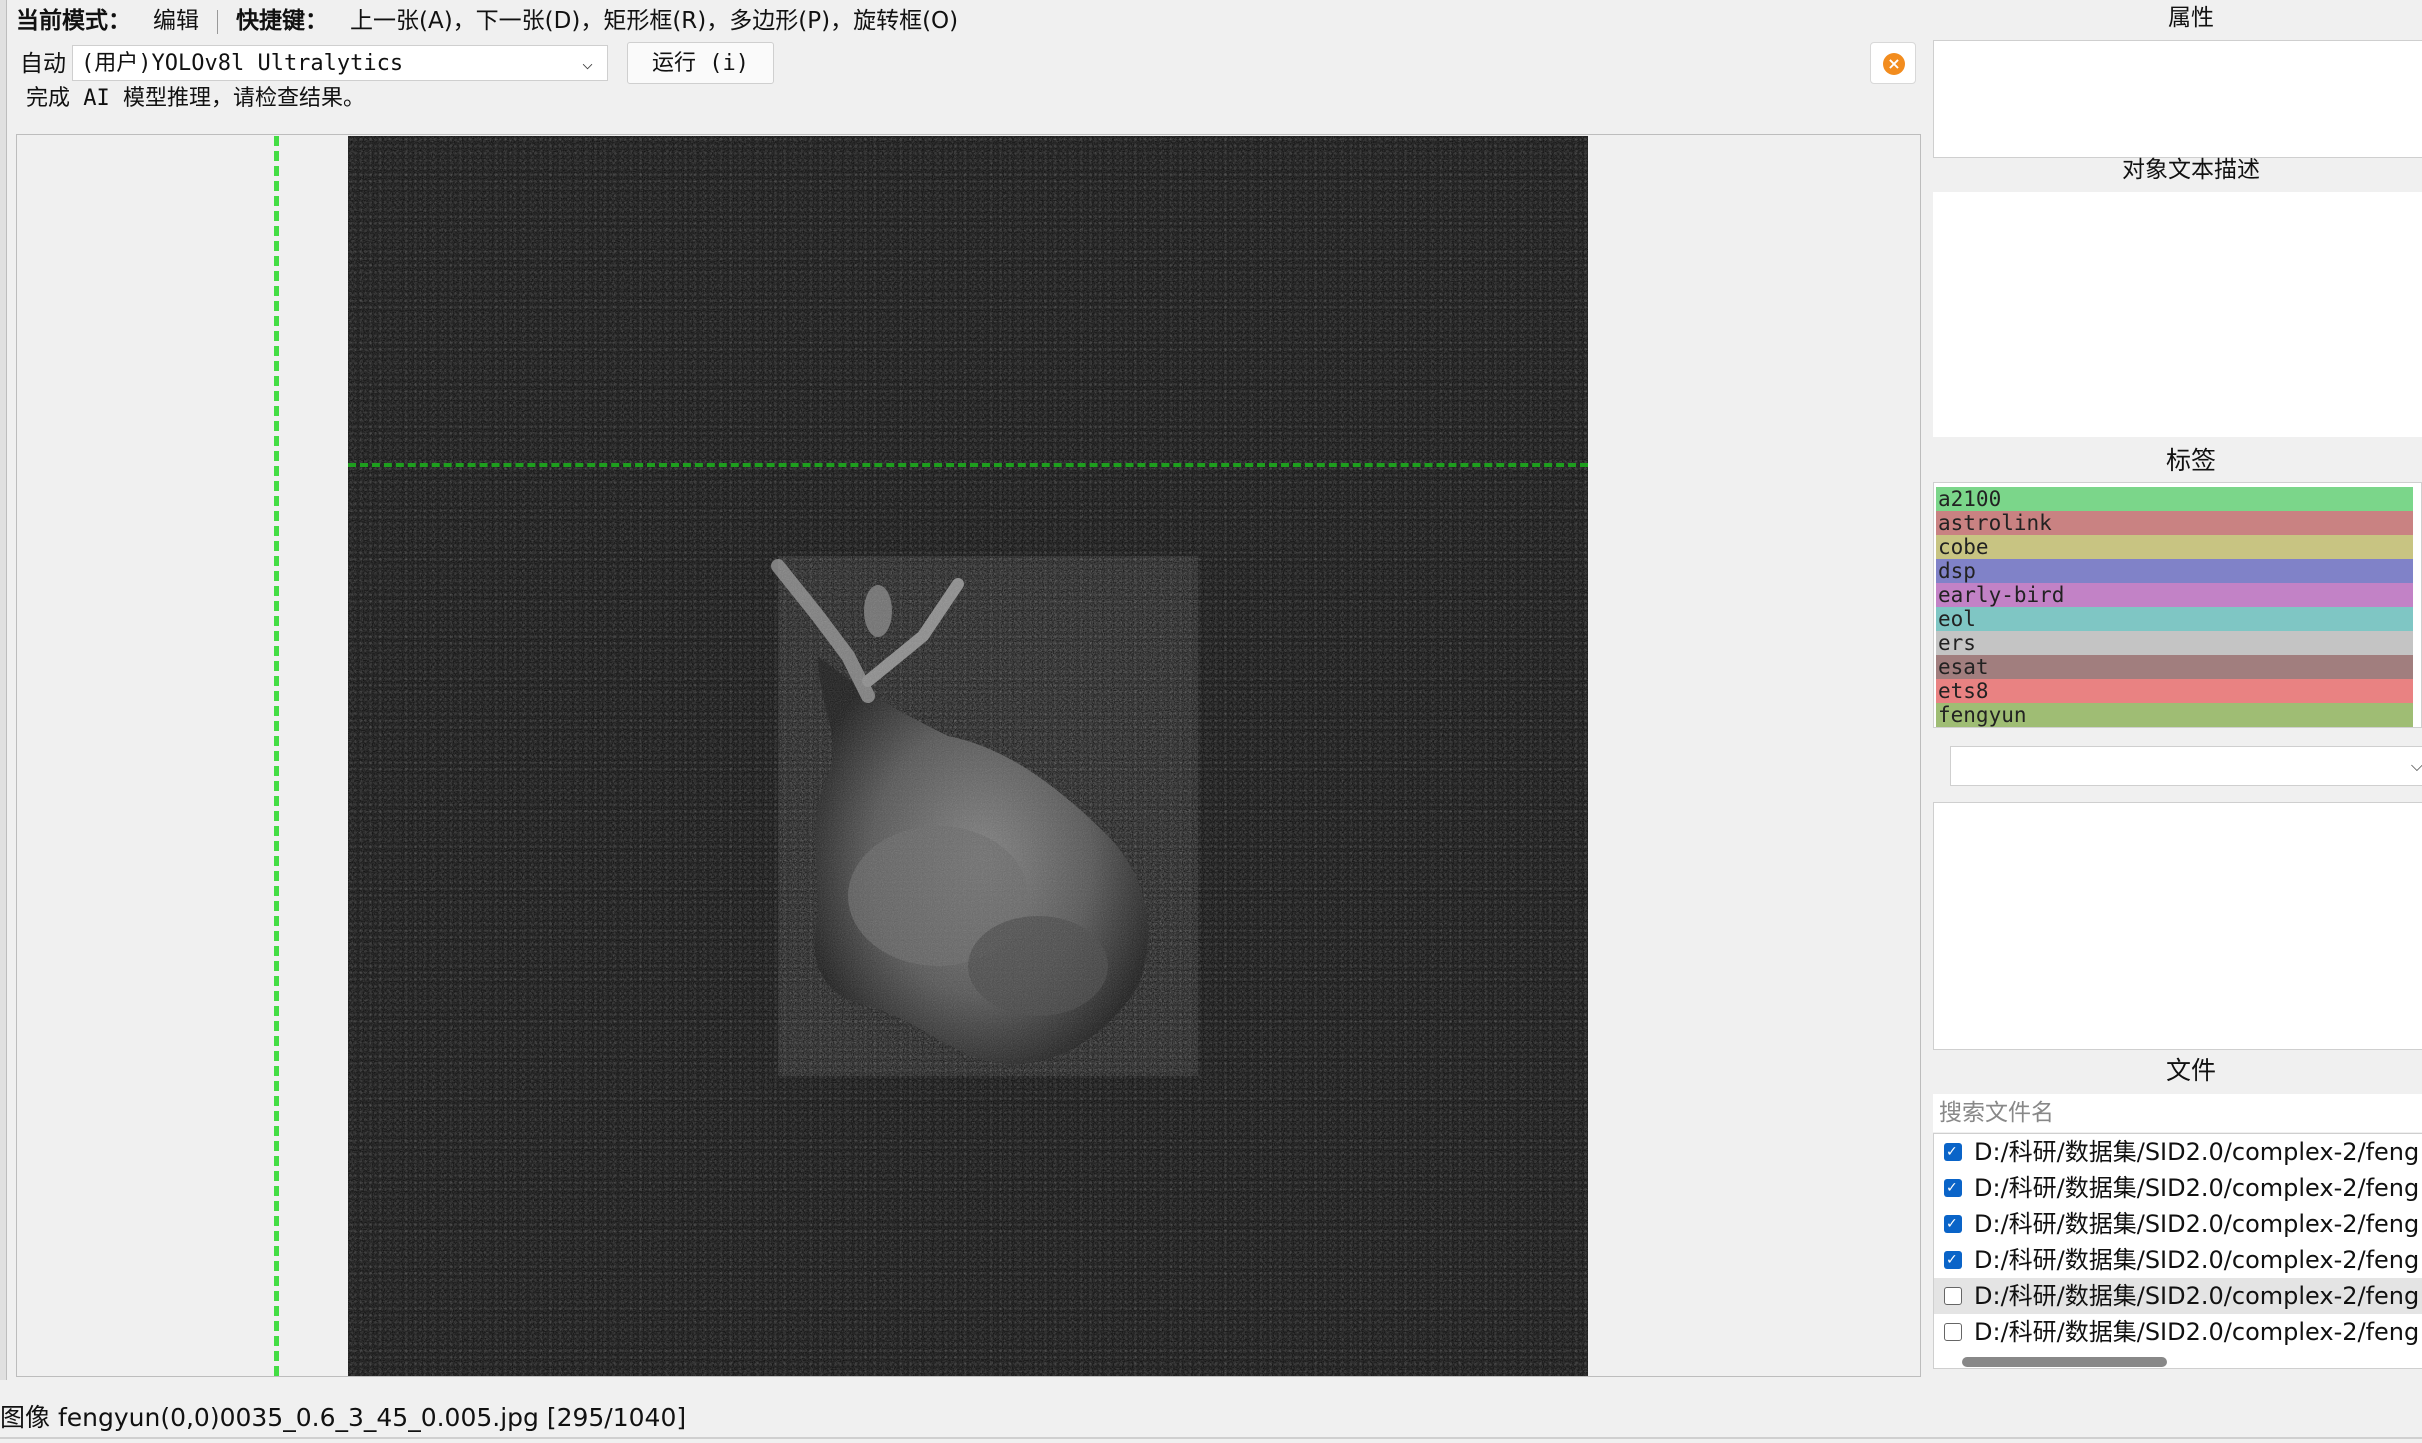 This screenshot has height=1443, width=2422. I want to click on shortcut-label: 快捷键：, so click(282, 21).